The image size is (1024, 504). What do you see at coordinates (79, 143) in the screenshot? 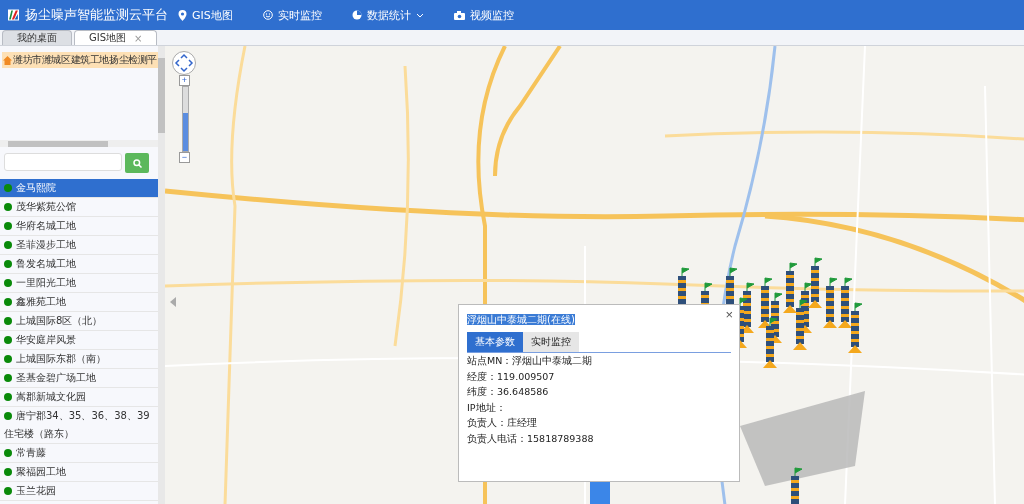
I see `horizontal-scrollbar` at bounding box center [79, 143].